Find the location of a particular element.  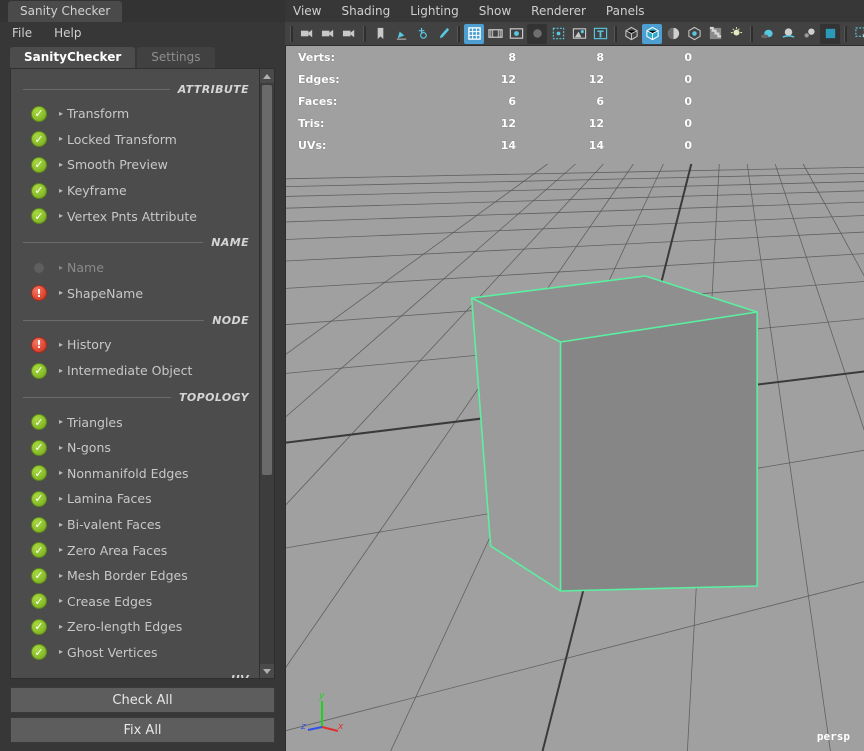

checks-list-scrollbar is located at coordinates (266, 373).